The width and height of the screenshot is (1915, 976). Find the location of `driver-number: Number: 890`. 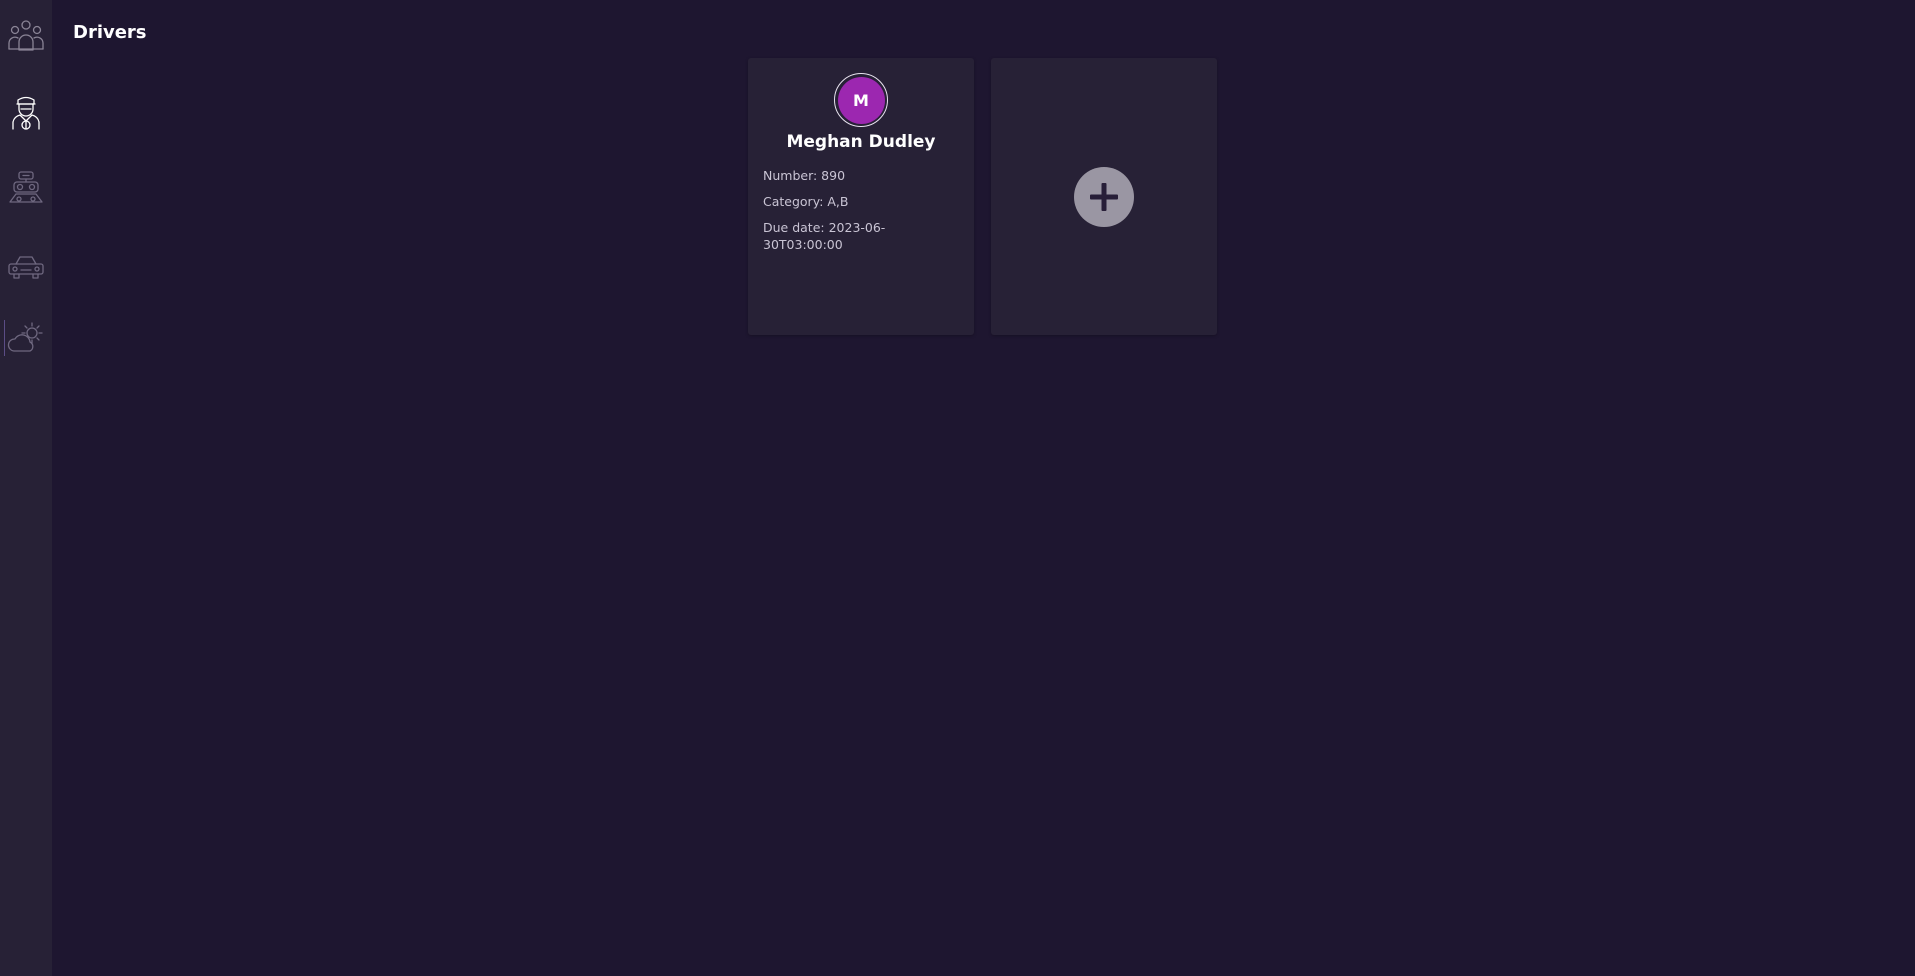

driver-number: Number: 890 is located at coordinates (804, 175).